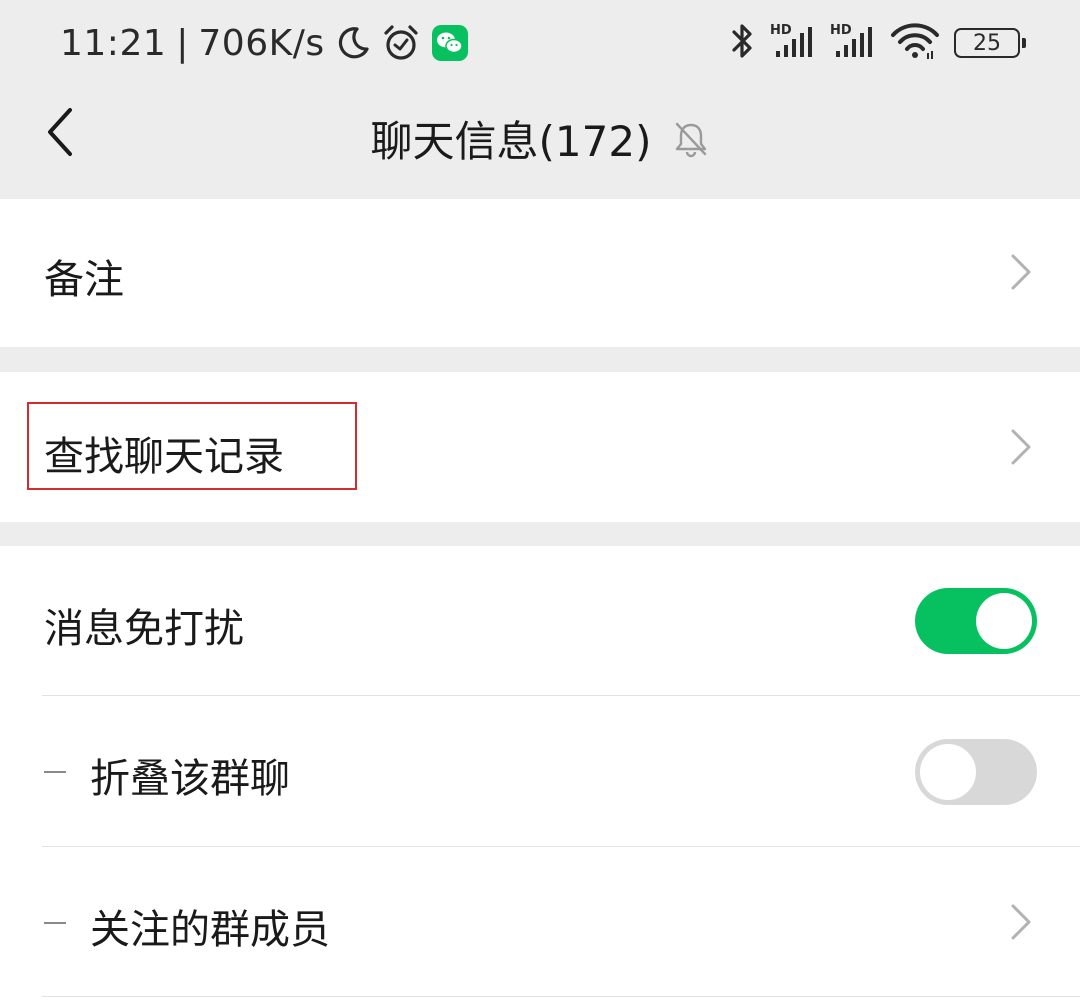  What do you see at coordinates (401, 43) in the screenshot?
I see `alarm-icon` at bounding box center [401, 43].